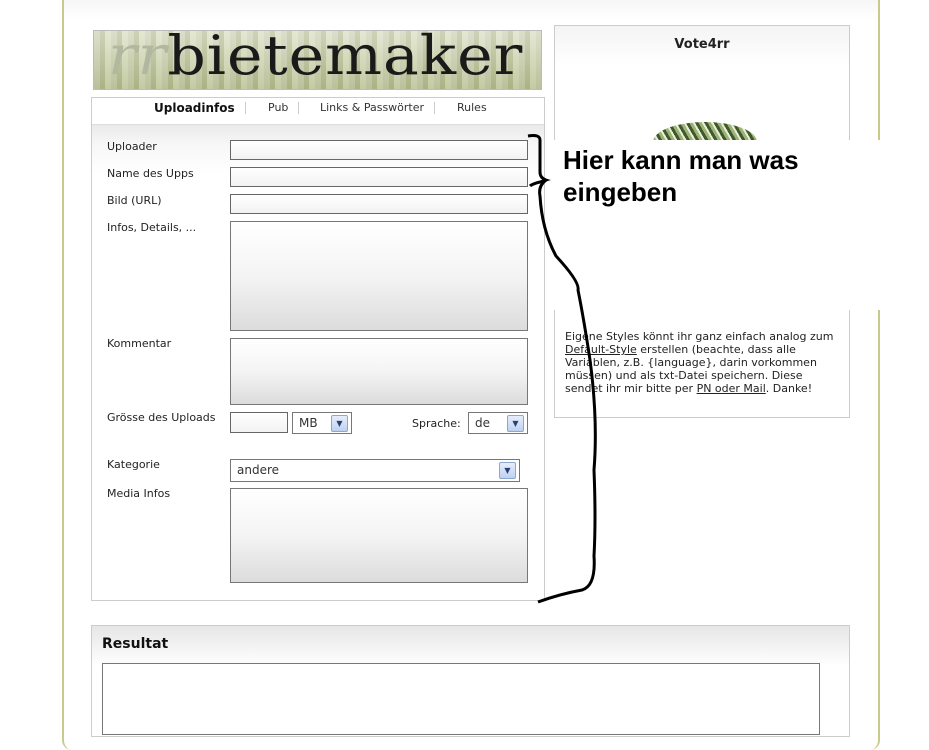 The height and width of the screenshot is (750, 929). What do you see at coordinates (731, 388) in the screenshot?
I see `pn-mail-link: PN oder Mail` at bounding box center [731, 388].